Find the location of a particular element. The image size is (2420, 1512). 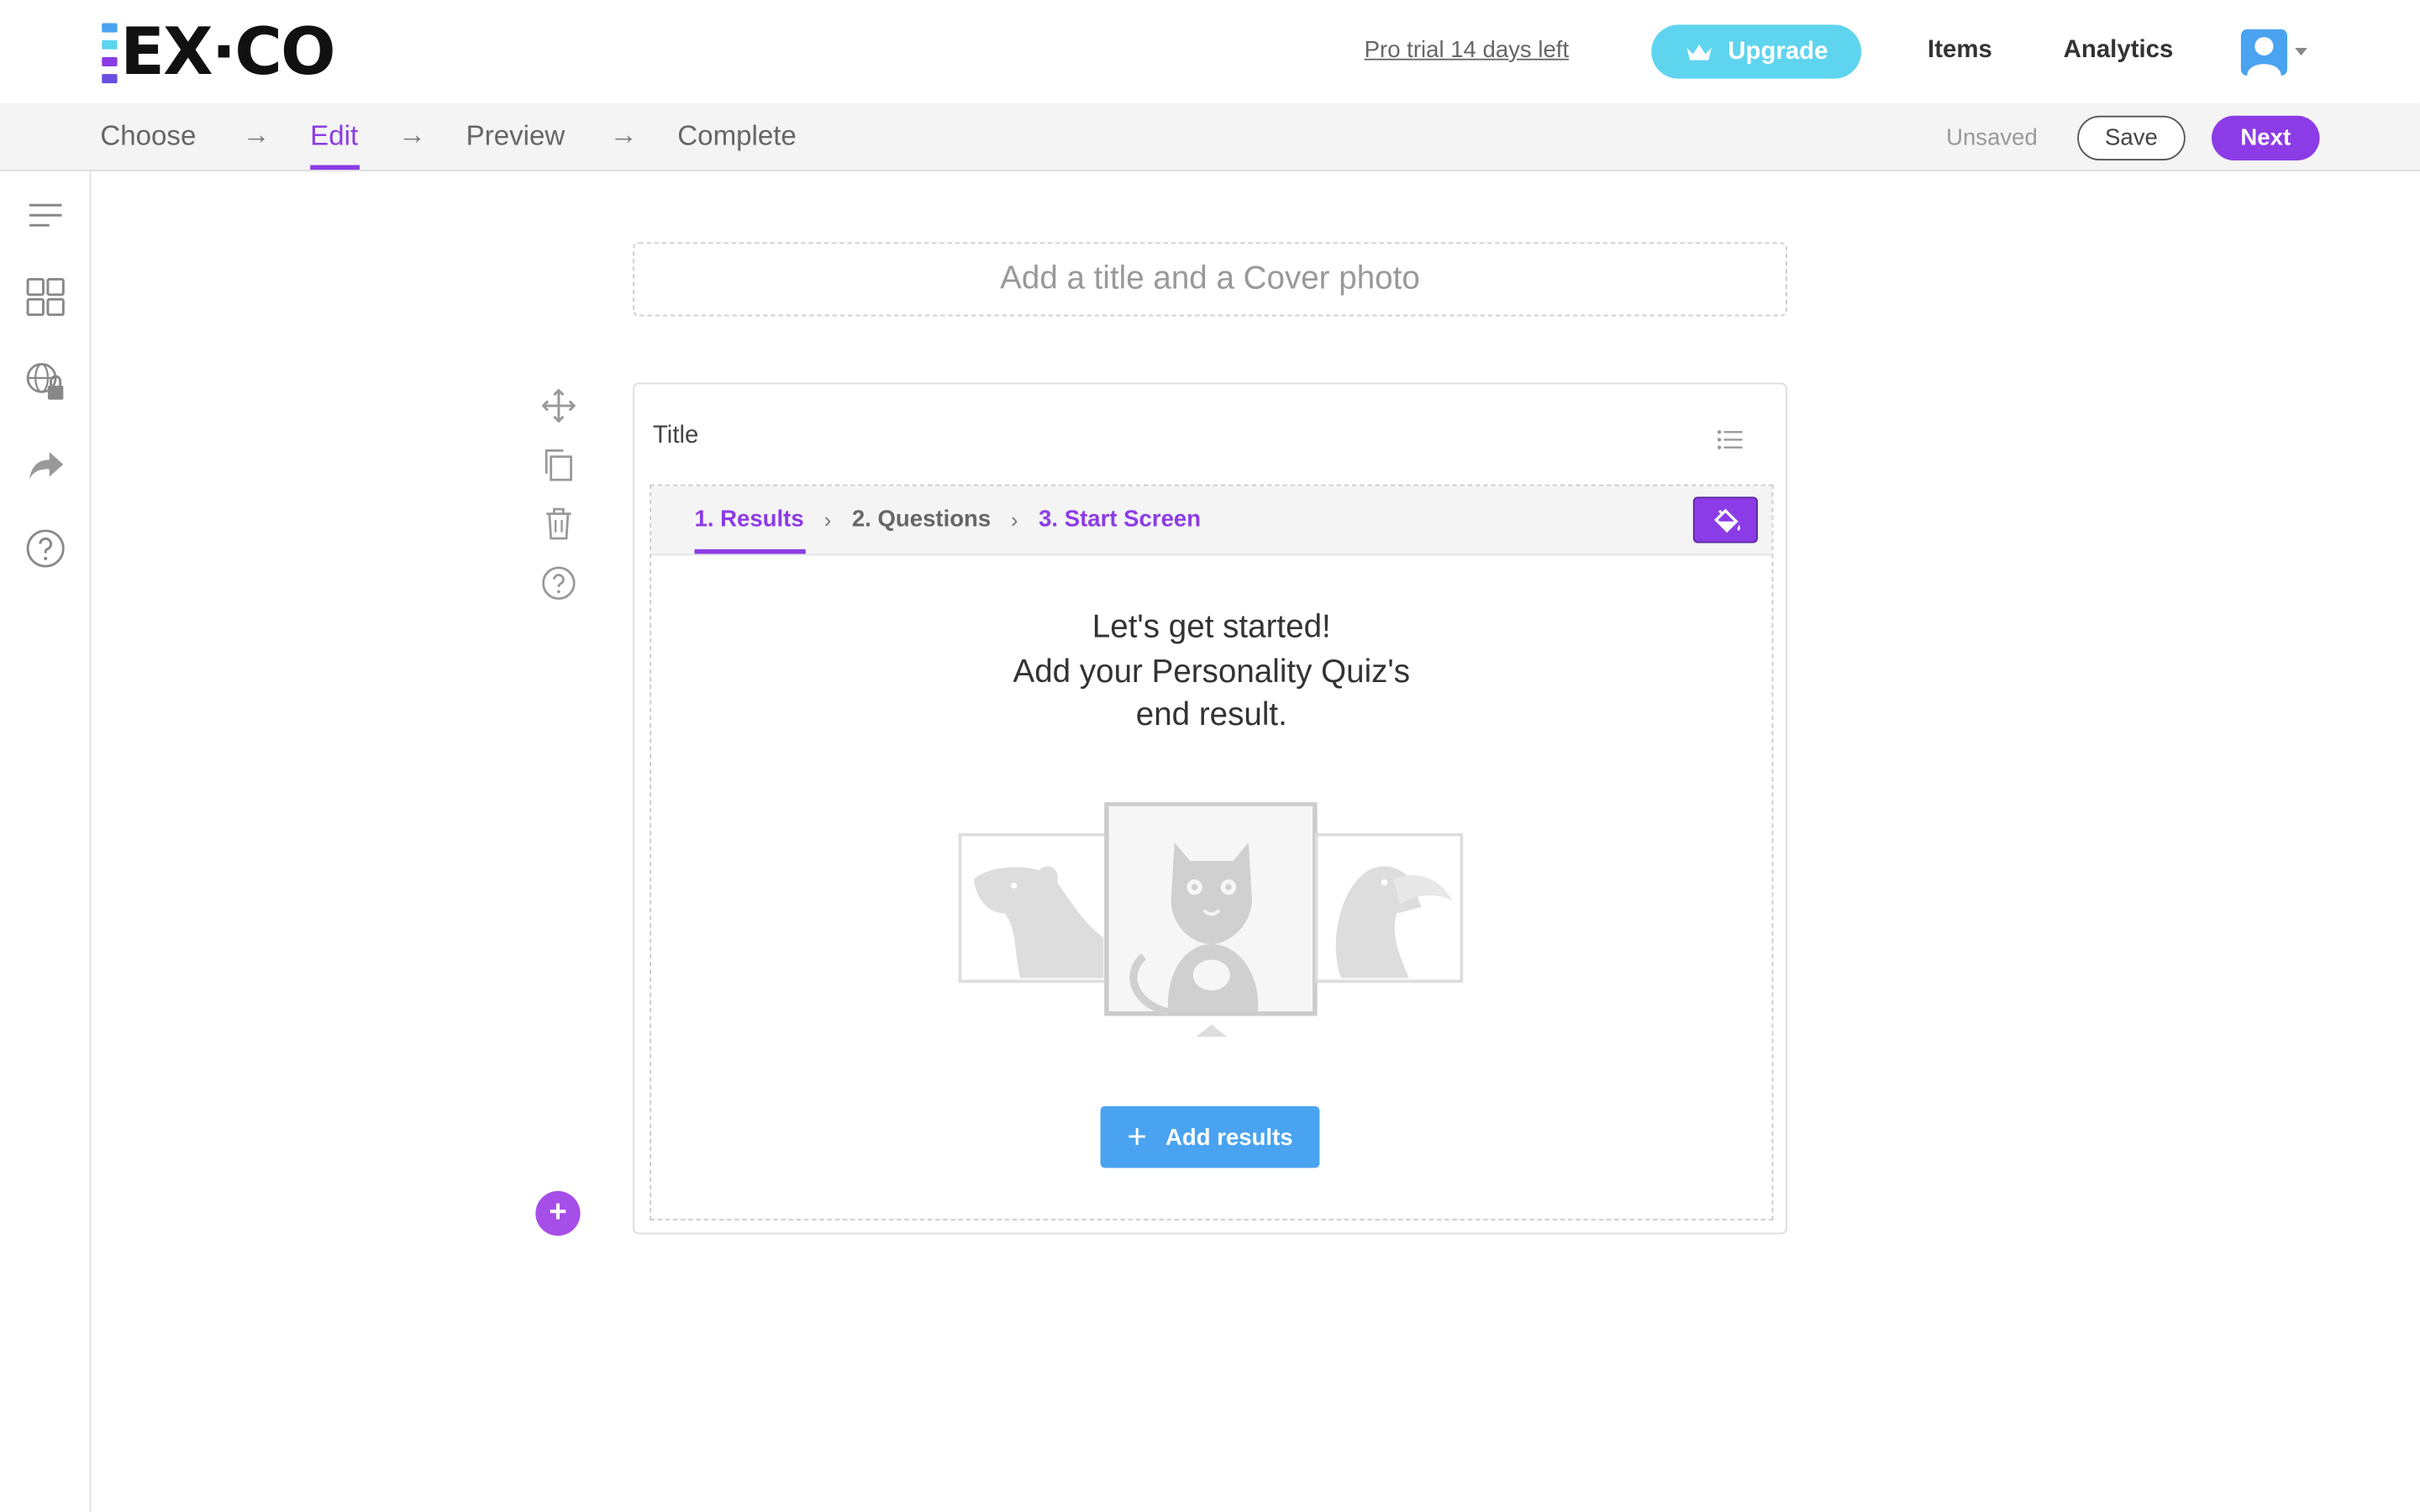

step-complete: Complete is located at coordinates (737, 136).